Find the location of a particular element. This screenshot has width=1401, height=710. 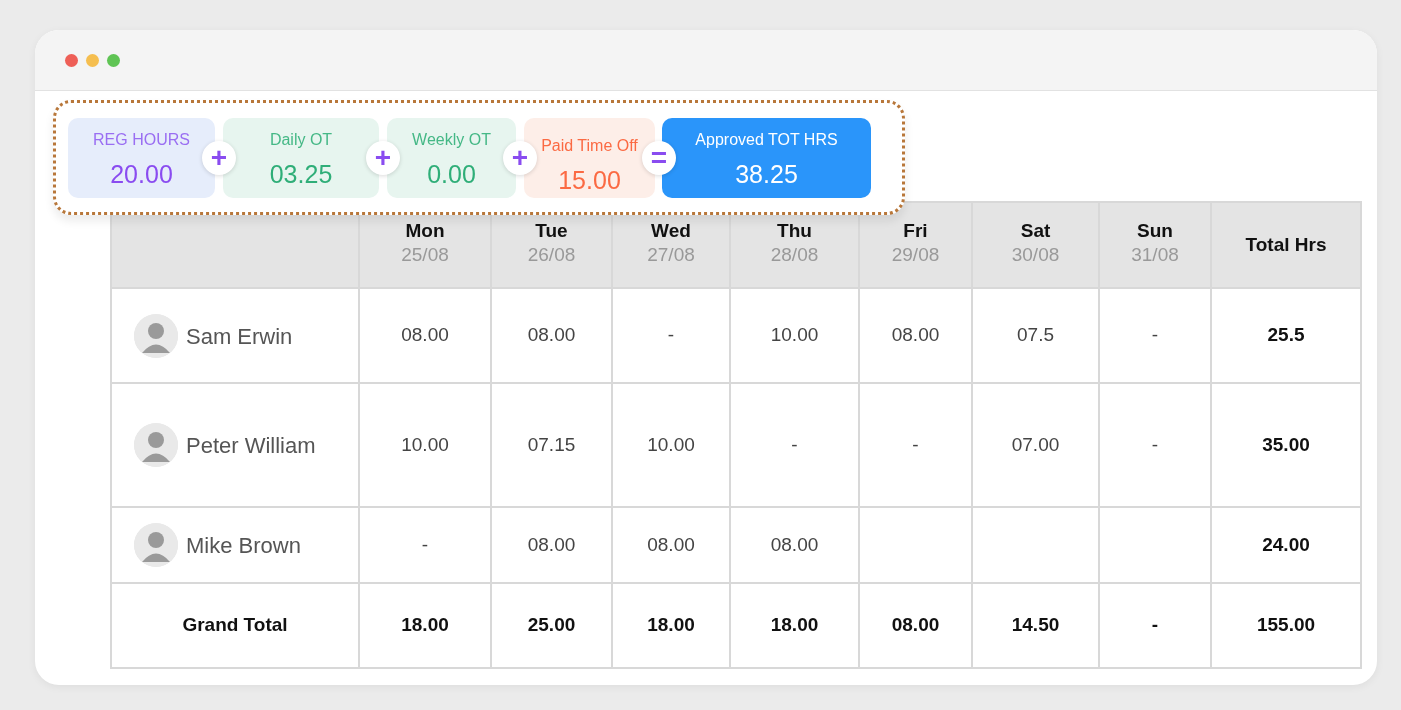

total-cell: 35.00 is located at coordinates (1286, 445).